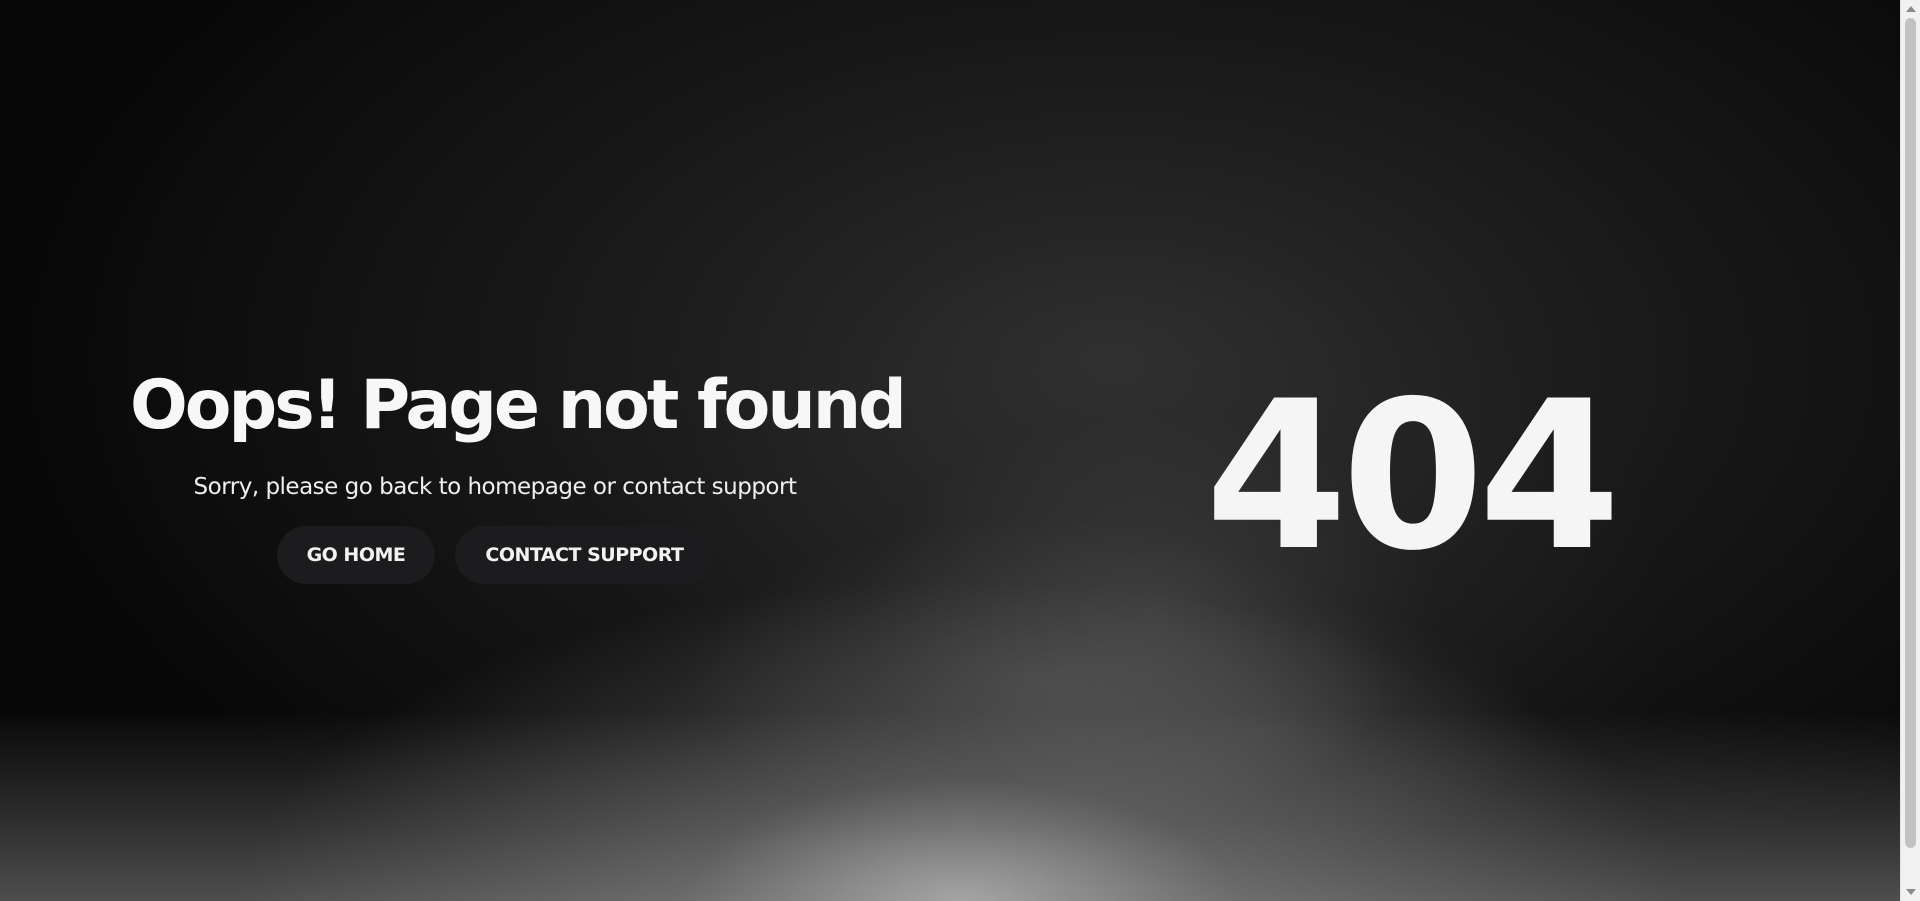 Image resolution: width=1920 pixels, height=901 pixels. Describe the element at coordinates (1910, 433) in the screenshot. I see `scrollbar-thumb` at that location.